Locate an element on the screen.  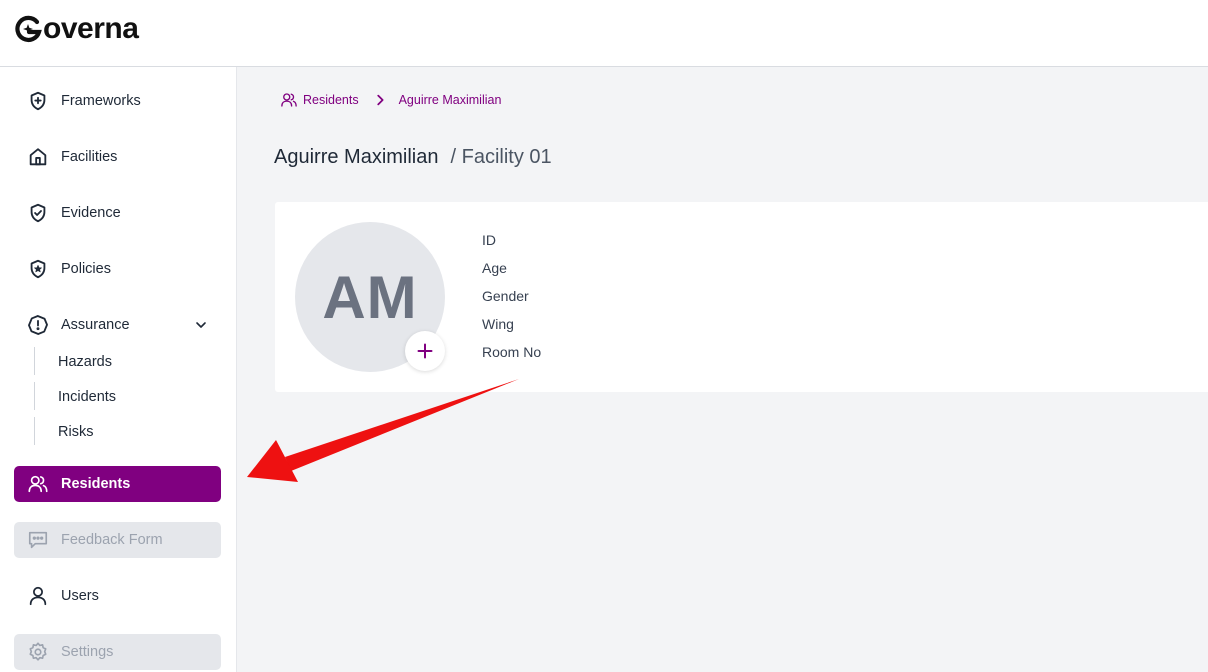
sidebar-item-label: Residents is located at coordinates (96, 484).